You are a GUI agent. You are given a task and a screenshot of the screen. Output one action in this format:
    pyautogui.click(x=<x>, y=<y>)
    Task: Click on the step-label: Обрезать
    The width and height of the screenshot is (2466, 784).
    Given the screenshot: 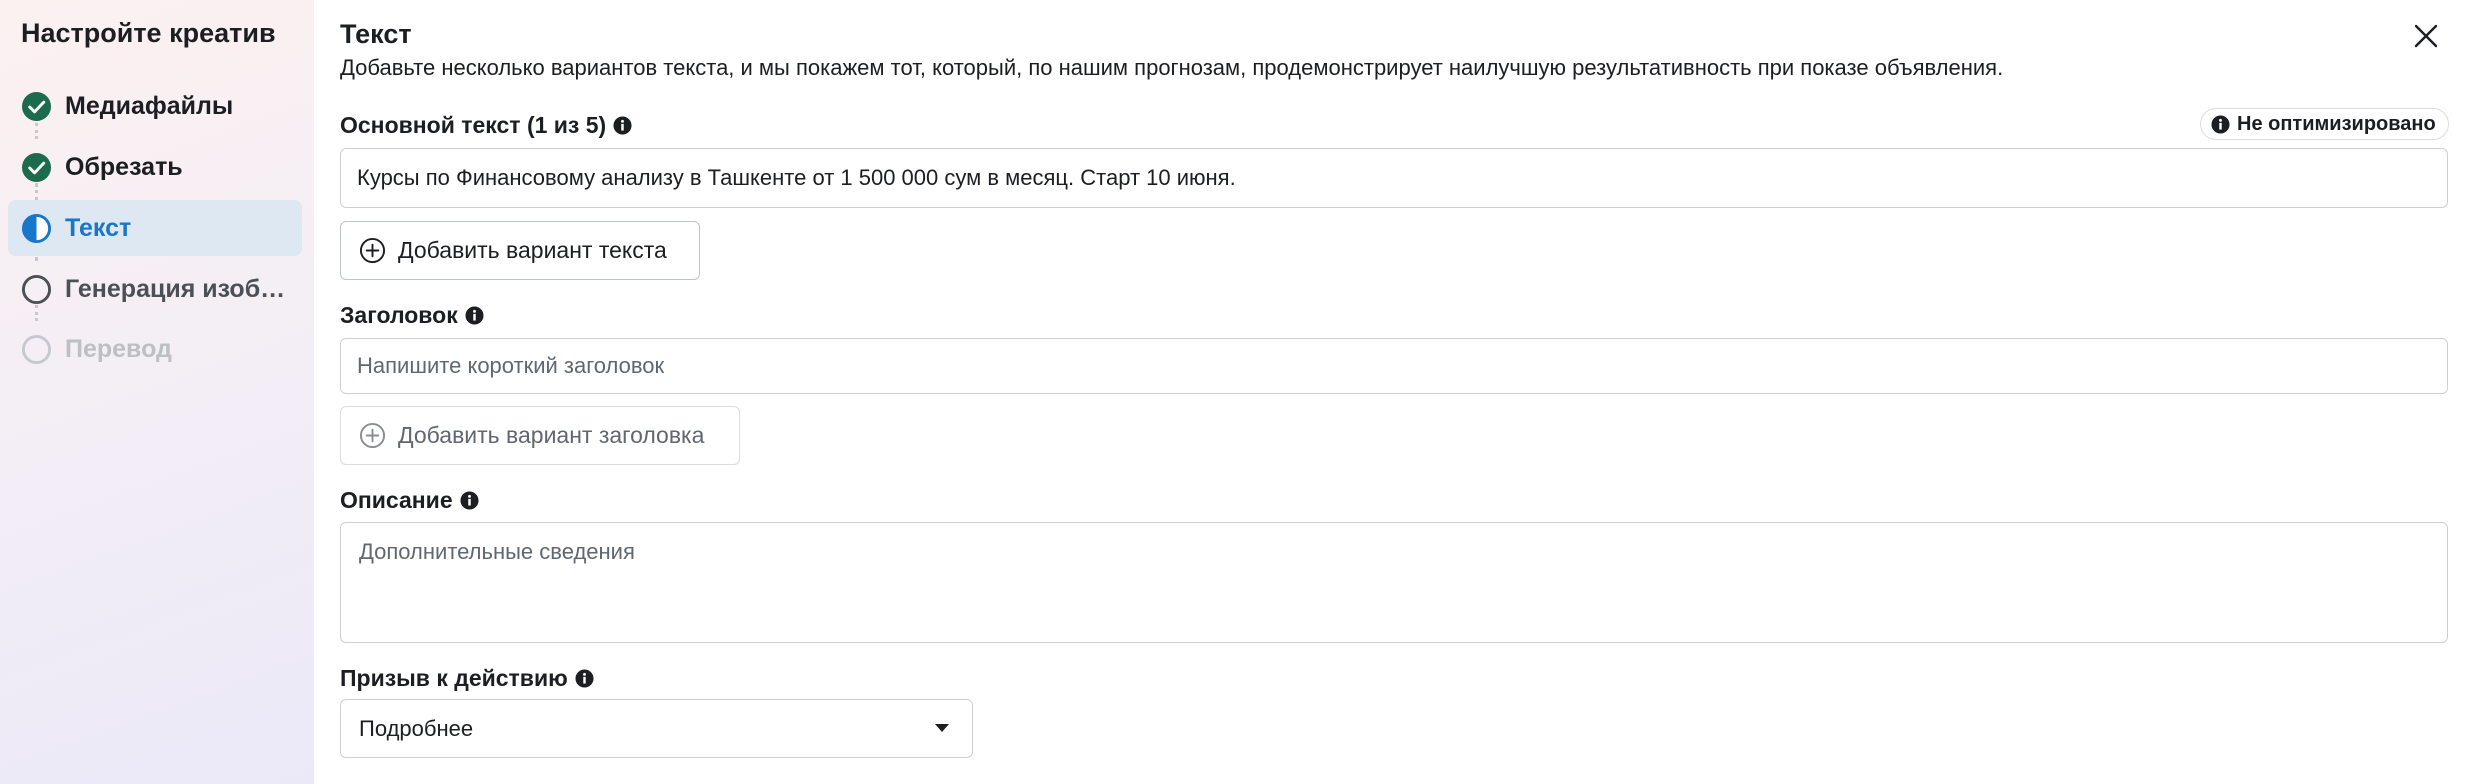 What is the action you would take?
    pyautogui.click(x=124, y=166)
    